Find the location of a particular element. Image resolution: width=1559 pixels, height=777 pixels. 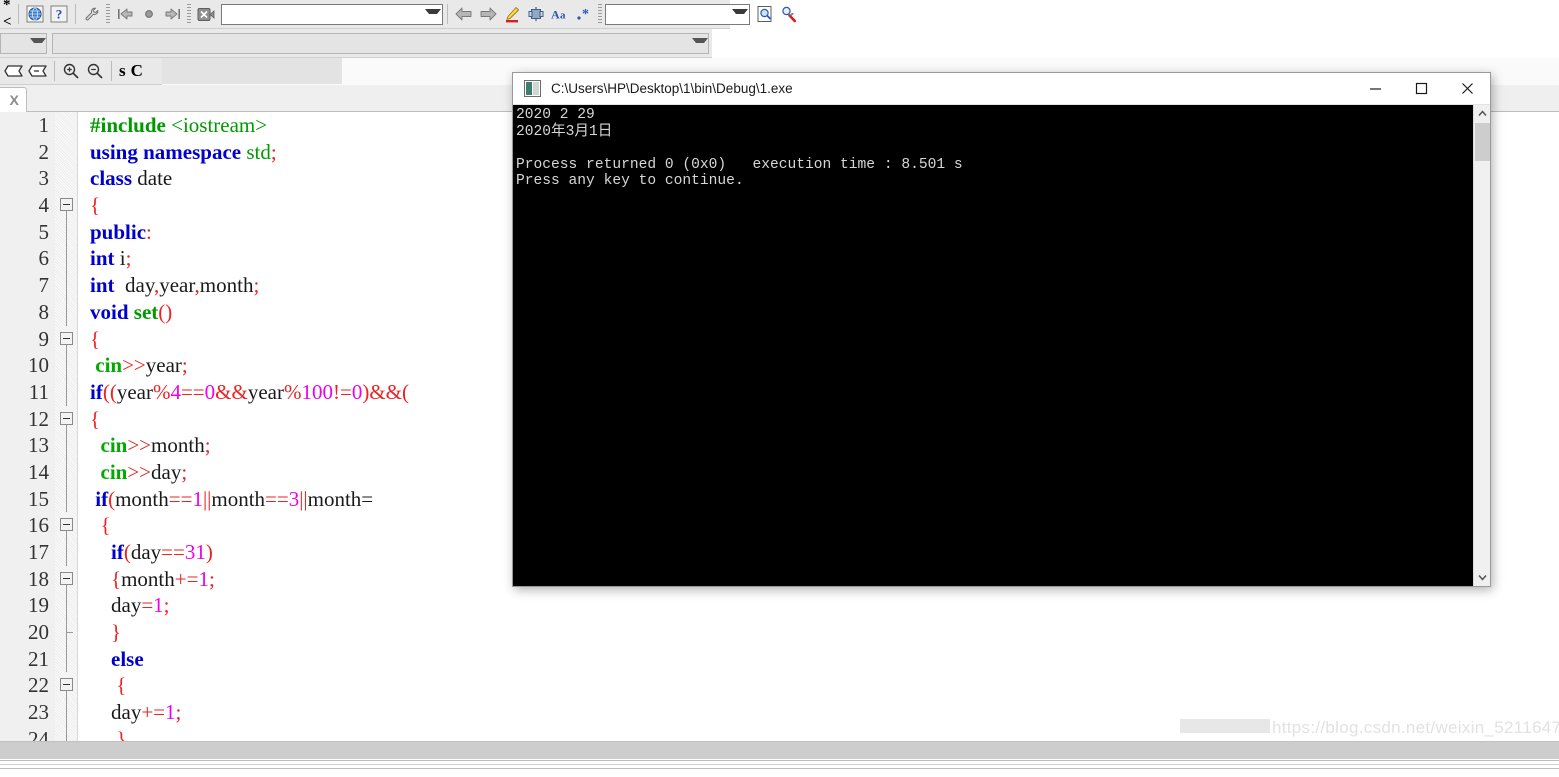

code-token: { is located at coordinates (95, 418).